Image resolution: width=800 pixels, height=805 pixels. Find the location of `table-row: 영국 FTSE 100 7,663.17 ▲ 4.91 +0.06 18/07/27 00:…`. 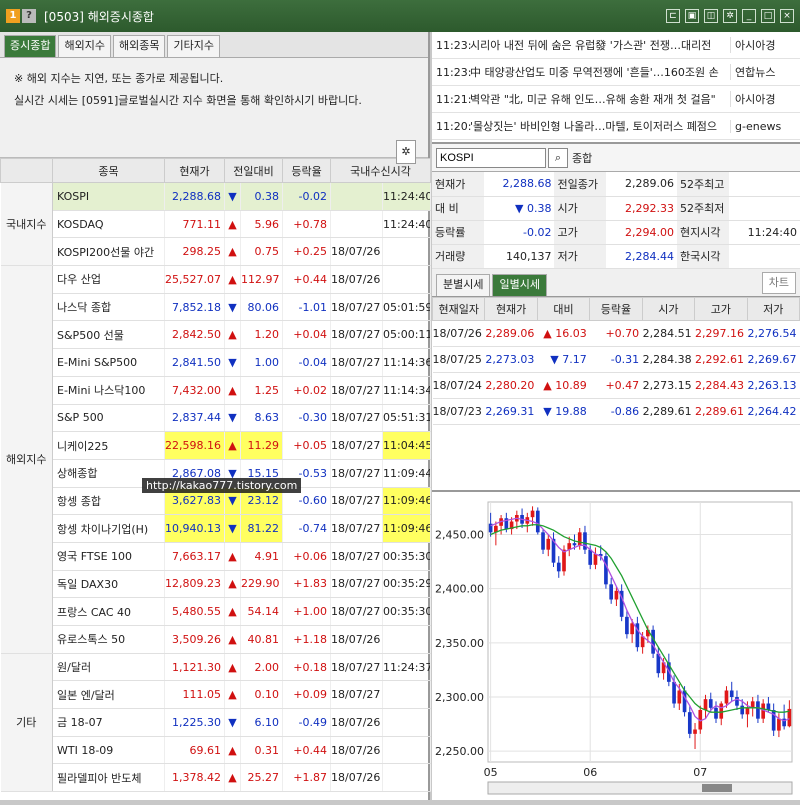

table-row: 영국 FTSE 100 7,663.17 ▲ 4.91 +0.06 18/07/27 00:… is located at coordinates (216, 556).